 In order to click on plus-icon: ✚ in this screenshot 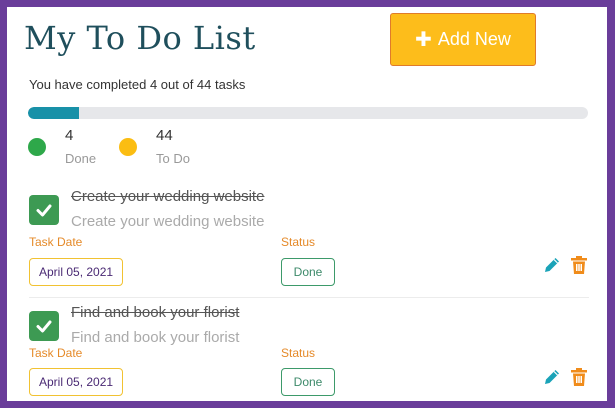, I will do `click(423, 39)`.